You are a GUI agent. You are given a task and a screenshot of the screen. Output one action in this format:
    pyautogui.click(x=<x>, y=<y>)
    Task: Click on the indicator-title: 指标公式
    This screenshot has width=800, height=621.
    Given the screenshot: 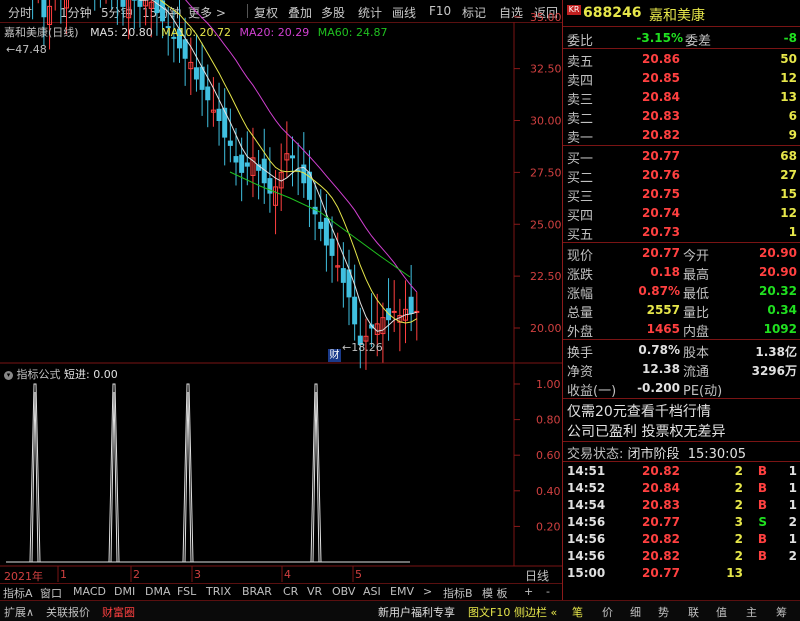 What is the action you would take?
    pyautogui.click(x=39, y=374)
    